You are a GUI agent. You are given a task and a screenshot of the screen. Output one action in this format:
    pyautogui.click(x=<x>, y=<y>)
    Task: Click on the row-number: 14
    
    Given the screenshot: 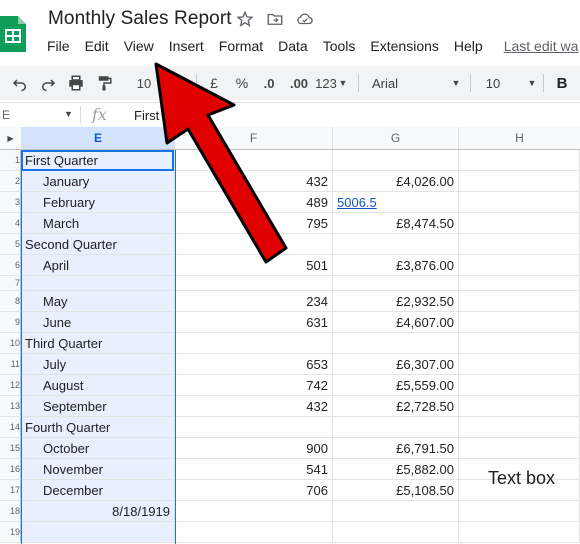 What is the action you would take?
    pyautogui.click(x=10, y=427)
    